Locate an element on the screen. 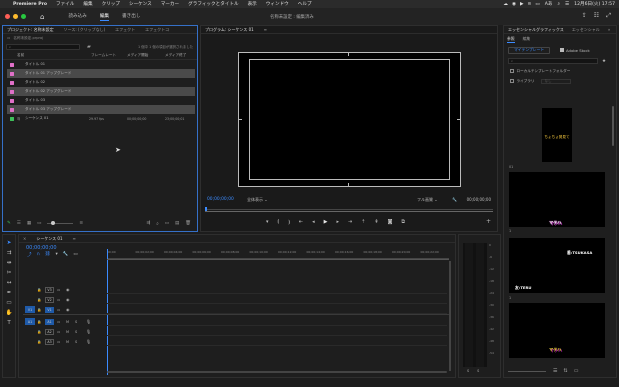 This screenshot has height=387, width=619. template-thumb-4: マテハ is located at coordinates (557, 330).